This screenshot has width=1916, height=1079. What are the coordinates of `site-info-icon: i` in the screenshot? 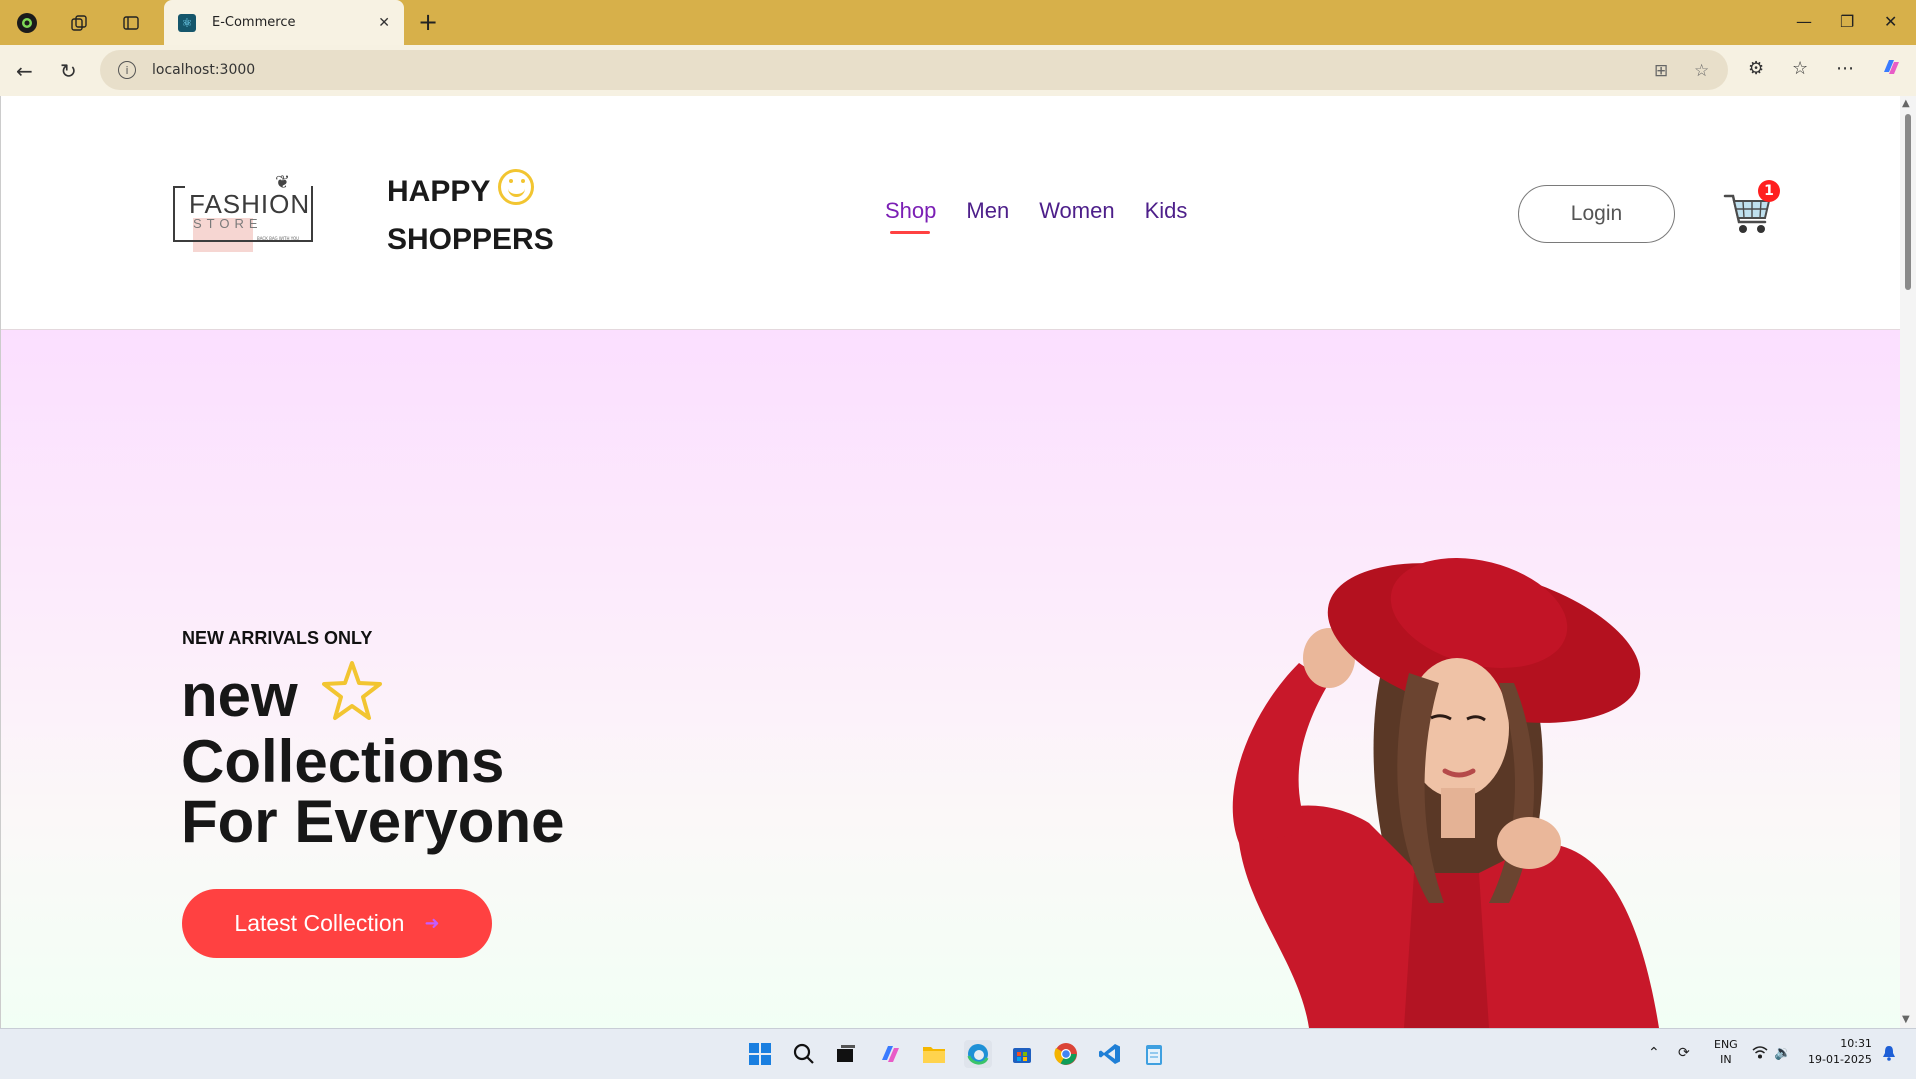 It's located at (127, 70).